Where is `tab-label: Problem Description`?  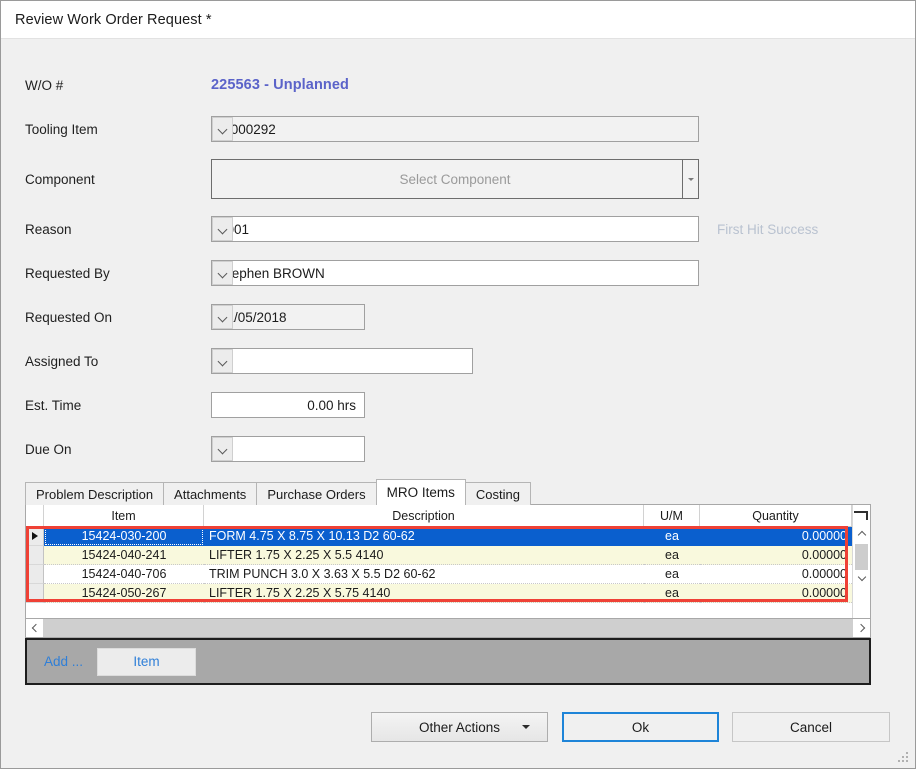
tab-label: Problem Description is located at coordinates (95, 494).